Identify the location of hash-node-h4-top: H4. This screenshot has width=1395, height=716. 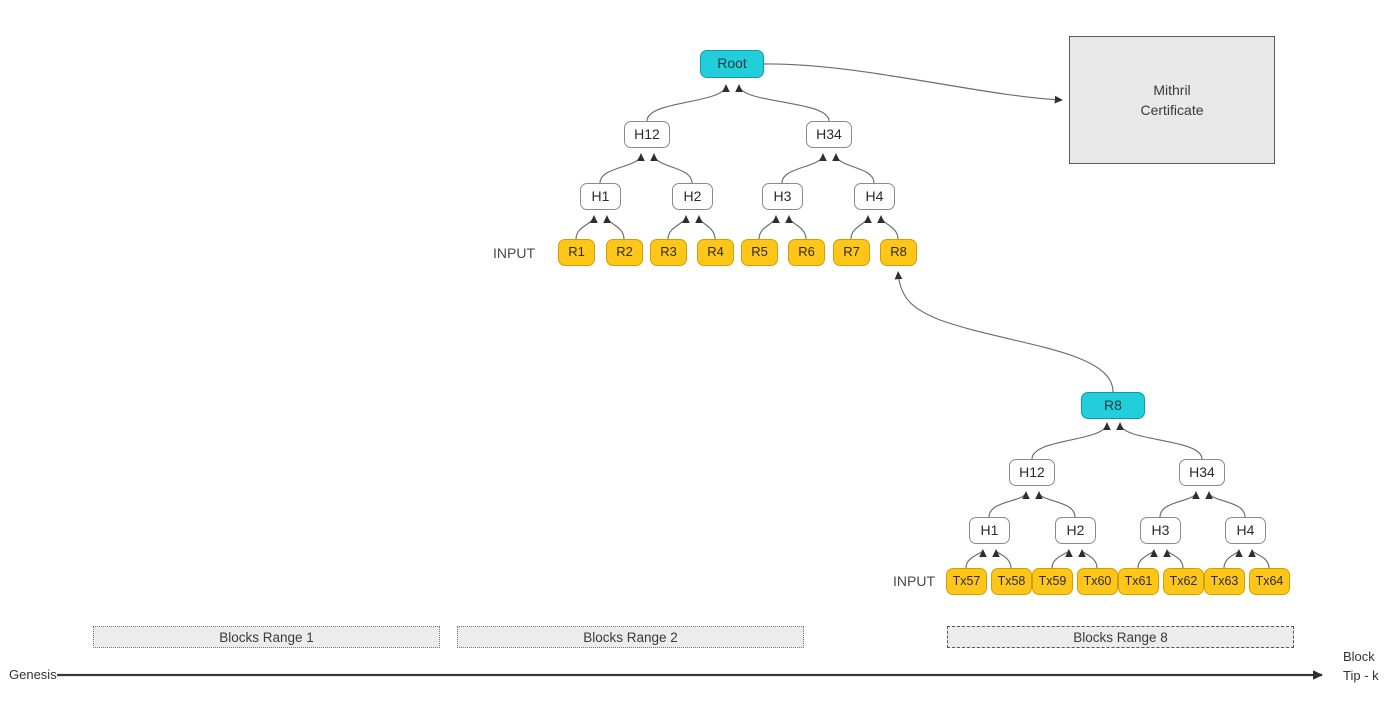
(874, 196).